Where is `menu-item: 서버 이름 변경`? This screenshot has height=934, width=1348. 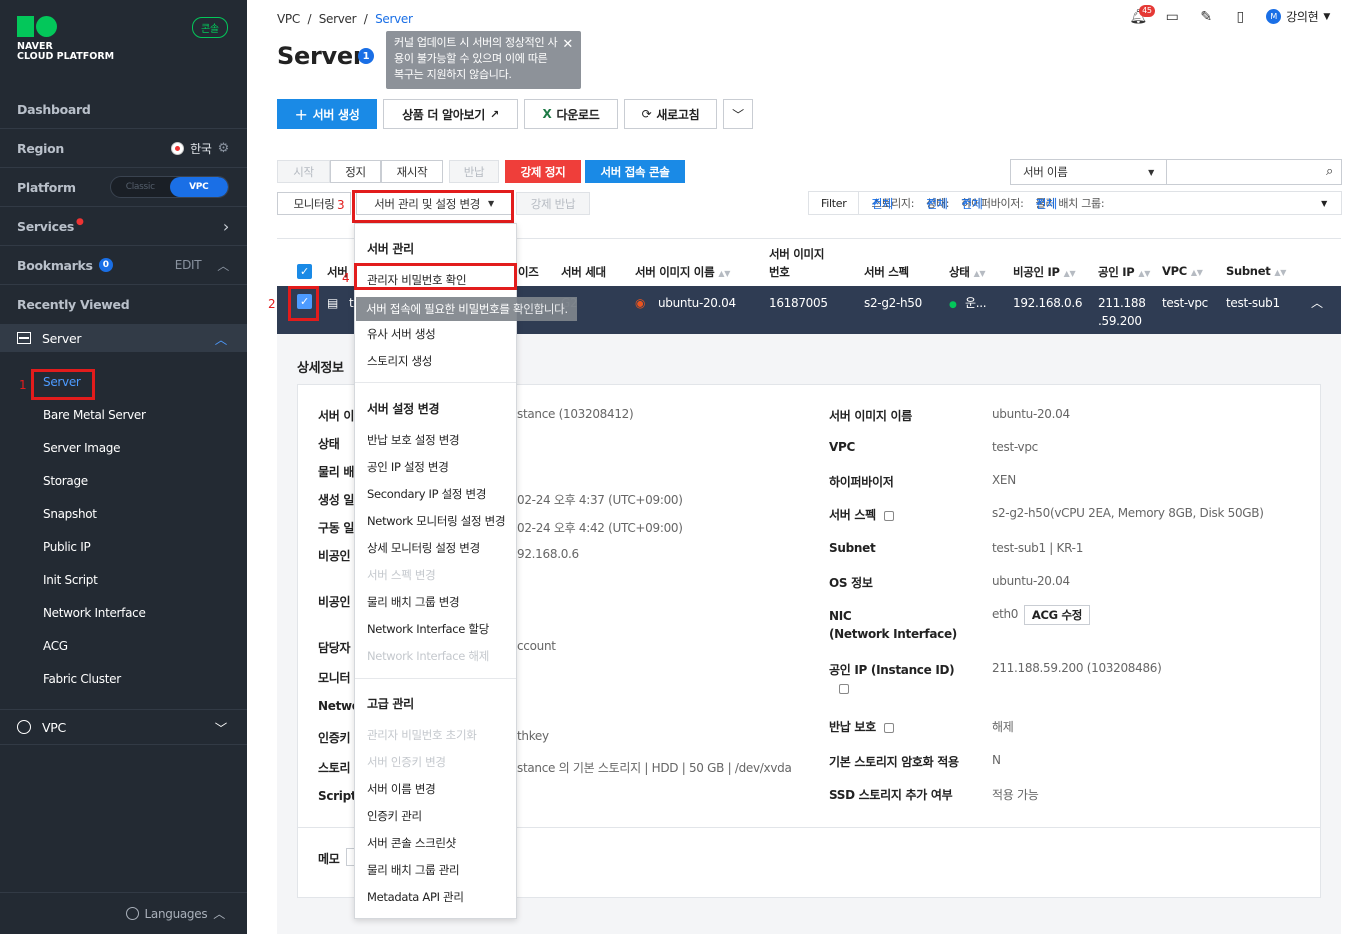
menu-item: 서버 이름 변경 is located at coordinates (401, 789).